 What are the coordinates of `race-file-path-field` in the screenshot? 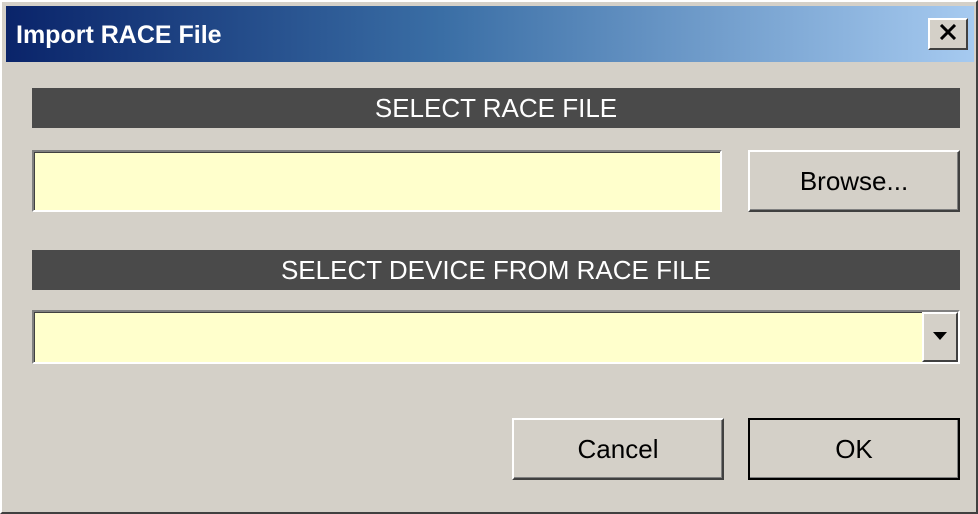 It's located at (377, 181).